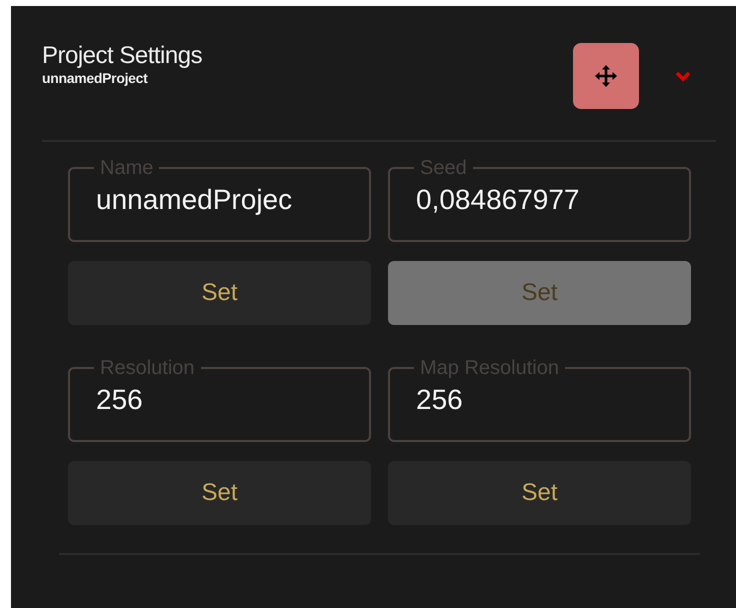  What do you see at coordinates (123, 56) in the screenshot?
I see `panel-title: Project Settings` at bounding box center [123, 56].